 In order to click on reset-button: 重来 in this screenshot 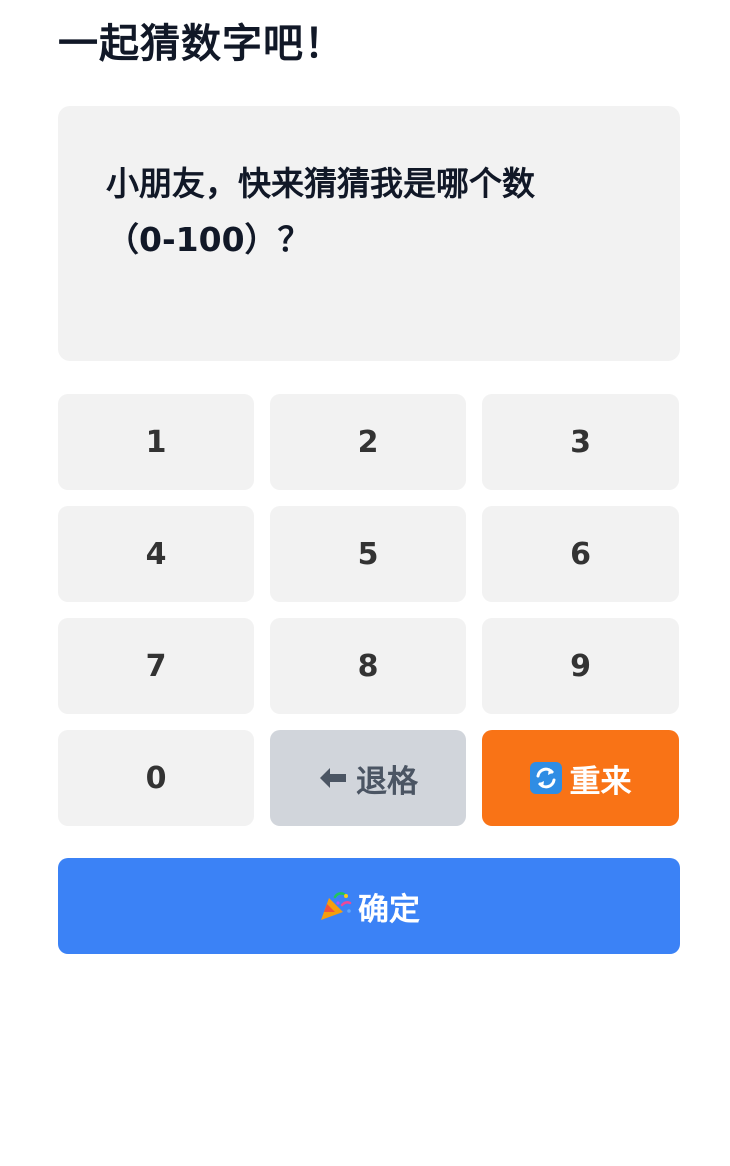, I will do `click(580, 778)`.